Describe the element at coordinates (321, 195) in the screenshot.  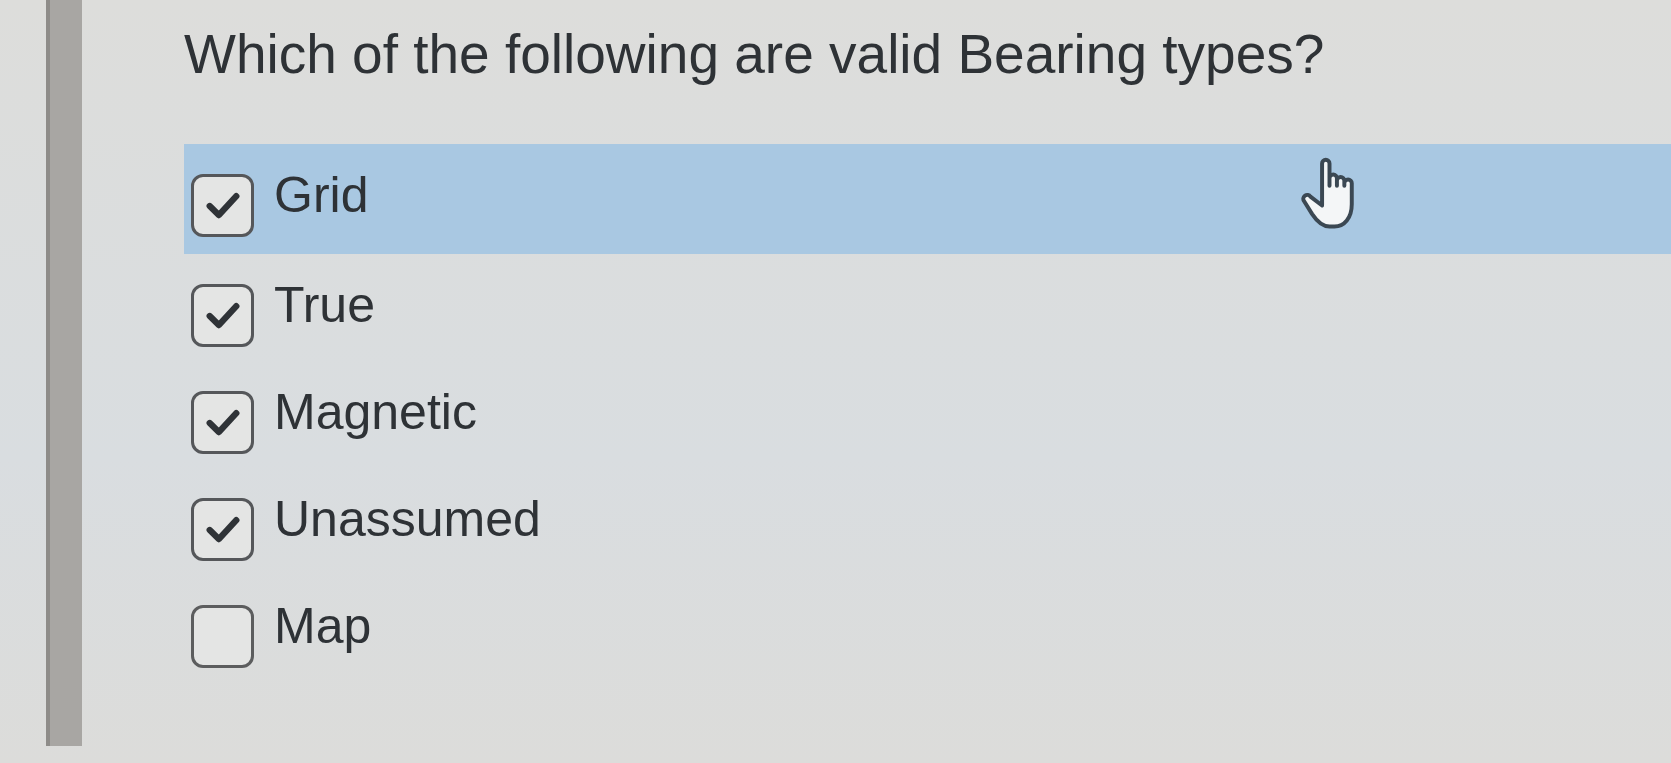
I see `option-label: Grid` at that location.